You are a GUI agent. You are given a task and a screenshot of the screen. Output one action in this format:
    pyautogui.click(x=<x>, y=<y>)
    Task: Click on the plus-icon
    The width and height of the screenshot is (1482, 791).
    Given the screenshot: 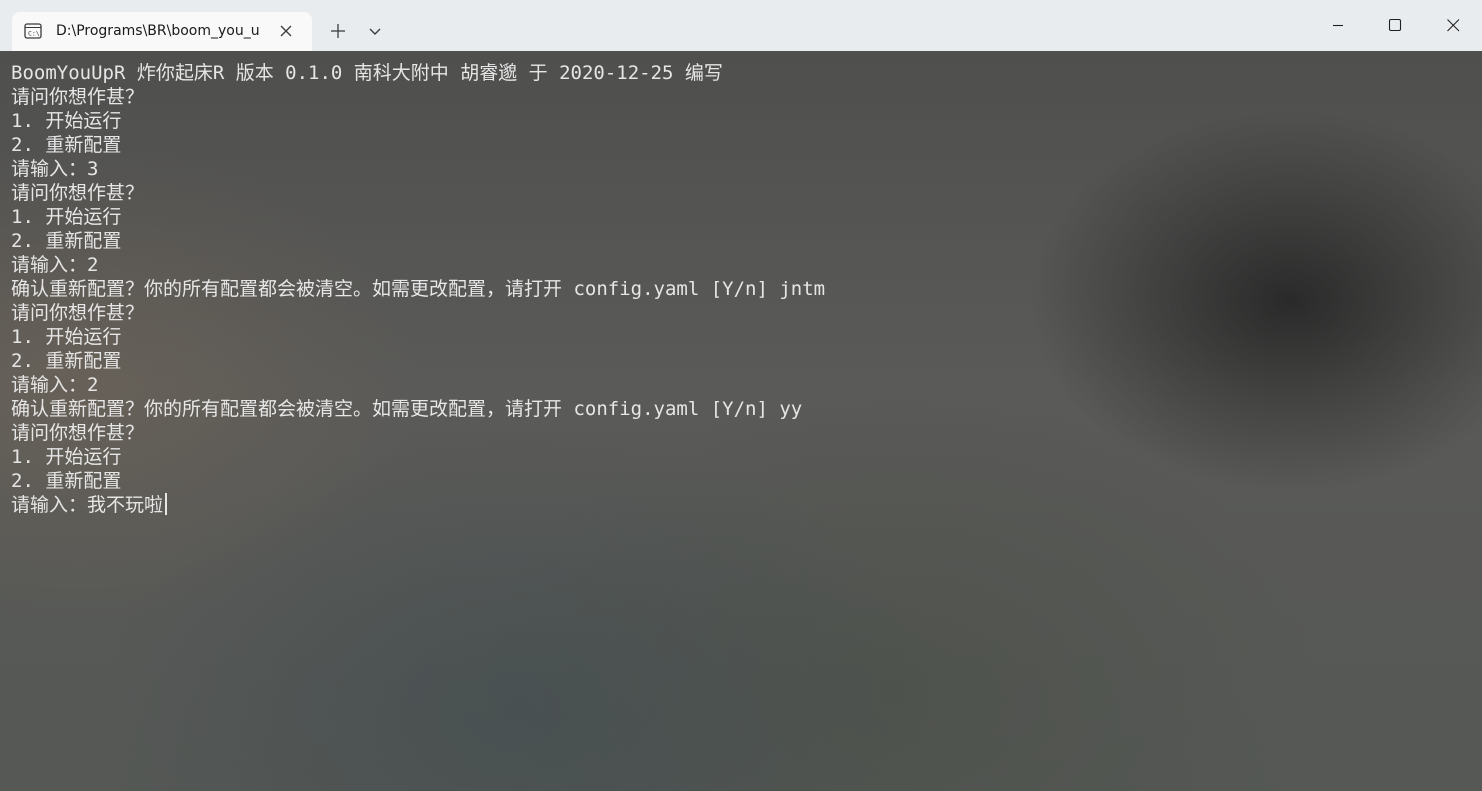 What is the action you would take?
    pyautogui.click(x=338, y=31)
    